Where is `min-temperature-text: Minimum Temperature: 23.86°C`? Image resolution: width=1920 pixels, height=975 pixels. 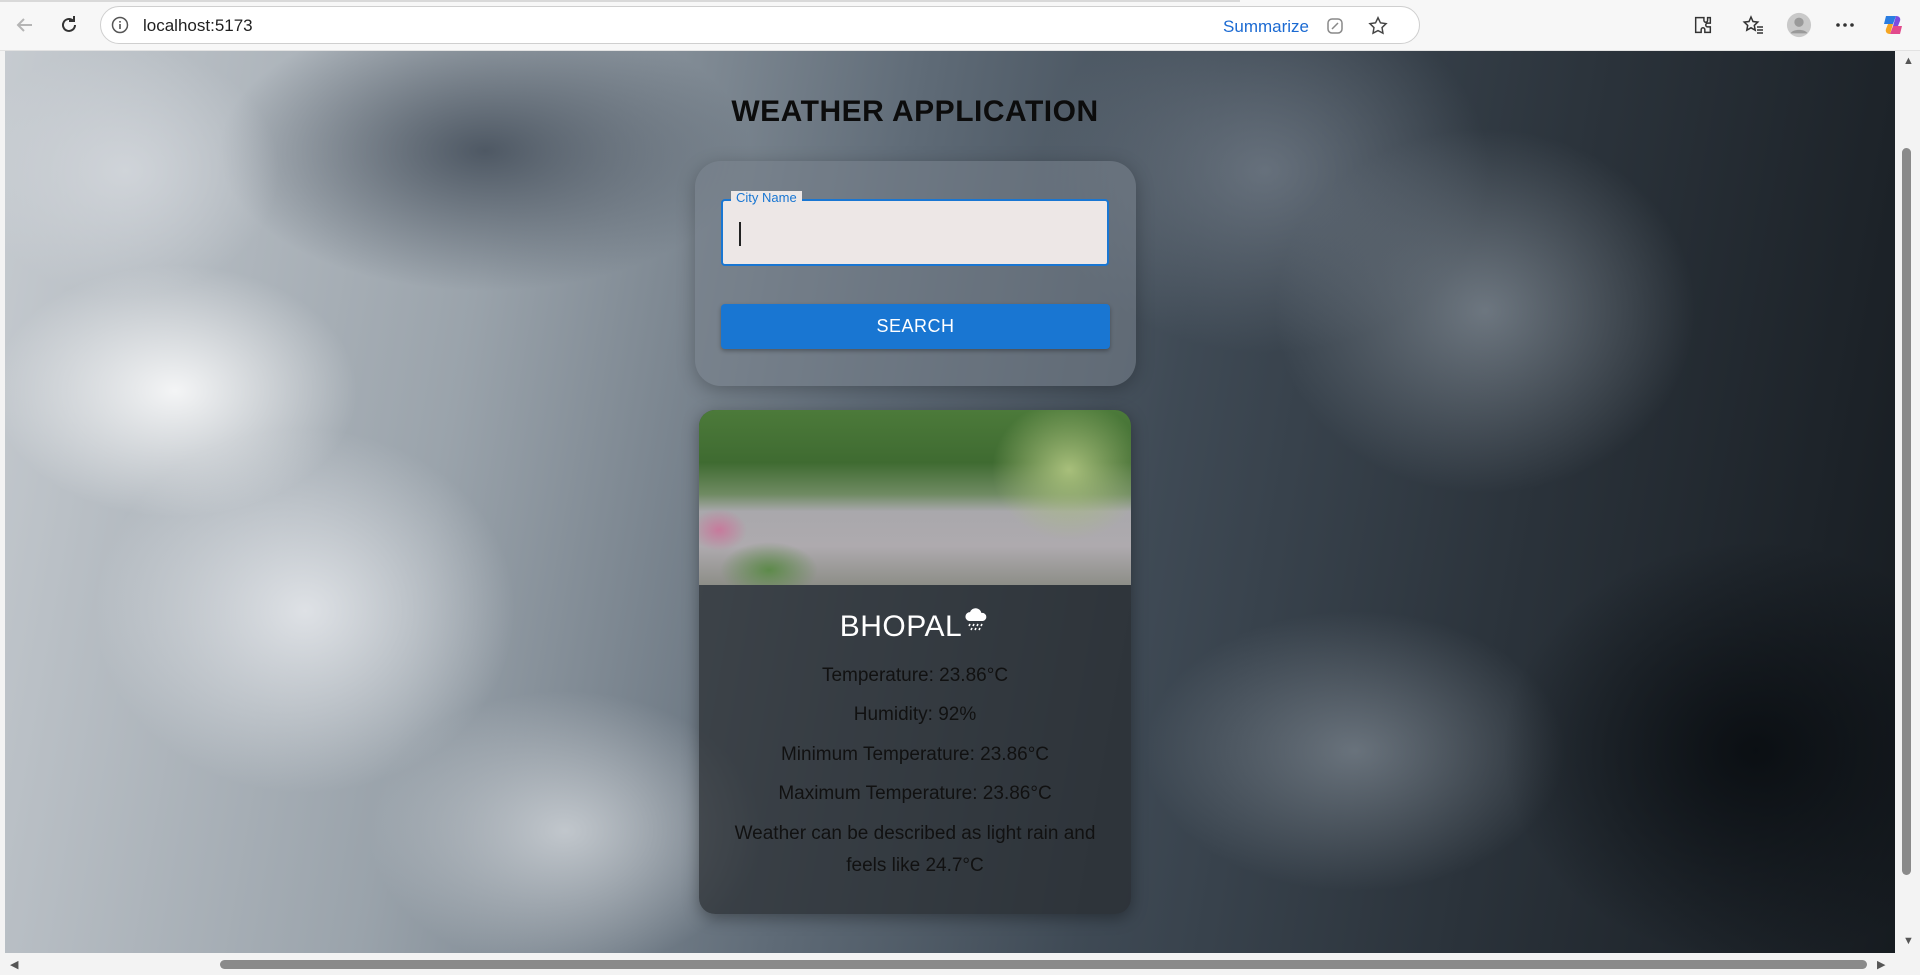 min-temperature-text: Minimum Temperature: 23.86°C is located at coordinates (915, 754).